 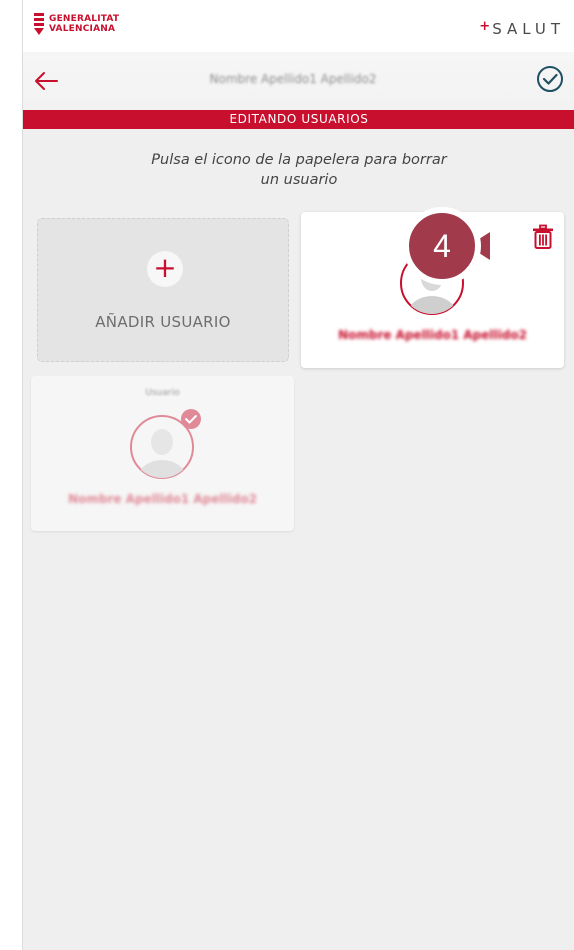 I want to click on back-button, so click(x=47, y=81).